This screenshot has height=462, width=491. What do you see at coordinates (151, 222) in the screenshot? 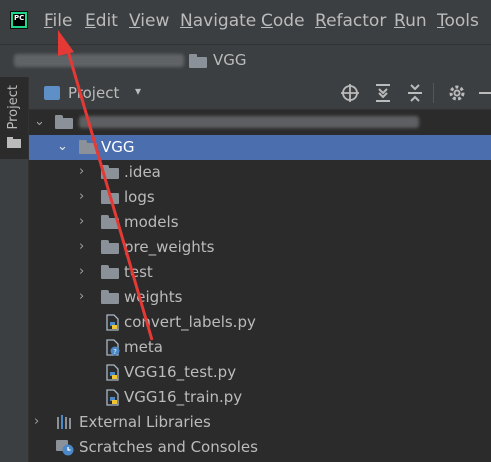
I see `tree-label: models` at bounding box center [151, 222].